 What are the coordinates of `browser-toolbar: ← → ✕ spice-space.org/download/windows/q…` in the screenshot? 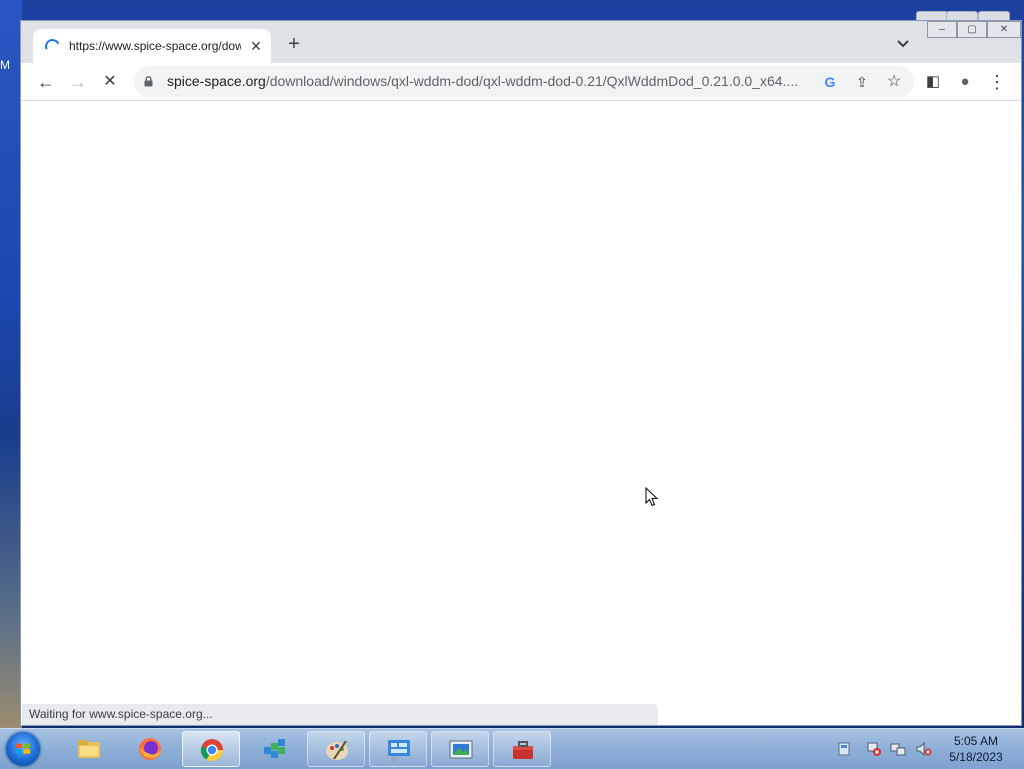 It's located at (521, 82).